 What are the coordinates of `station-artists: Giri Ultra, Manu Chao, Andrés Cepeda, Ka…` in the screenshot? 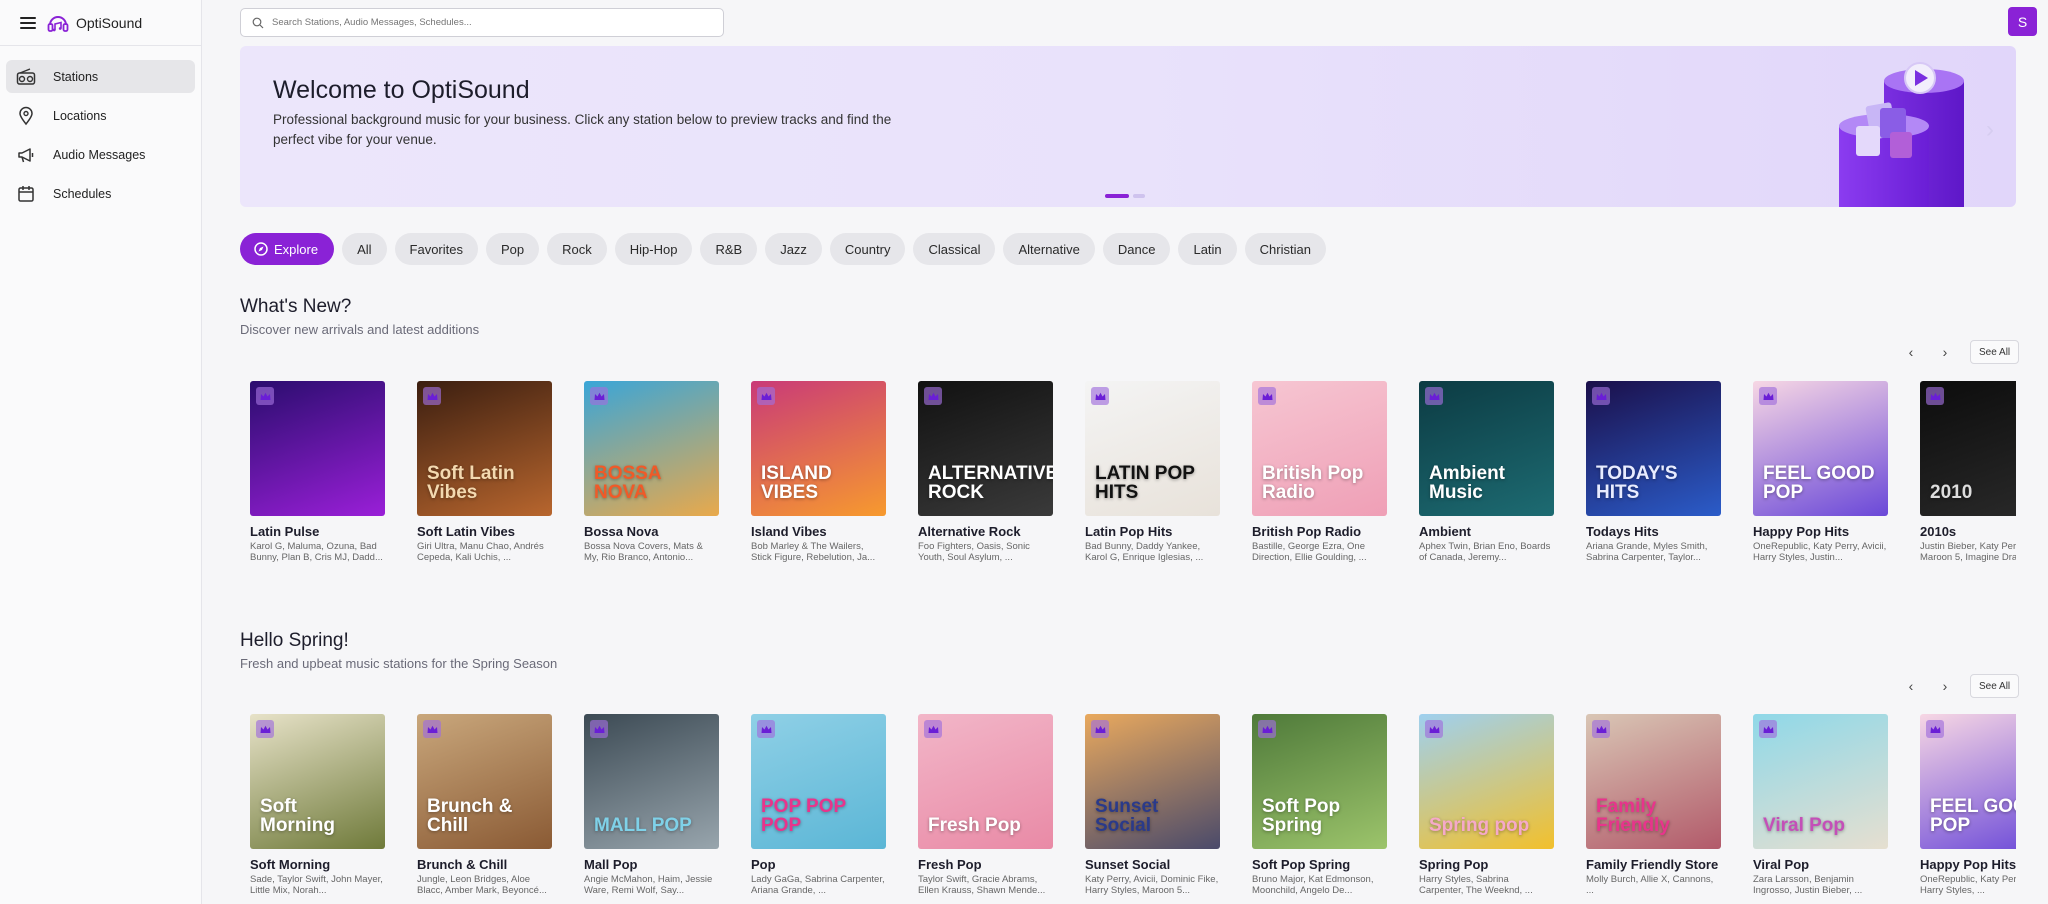 It's located at (480, 552).